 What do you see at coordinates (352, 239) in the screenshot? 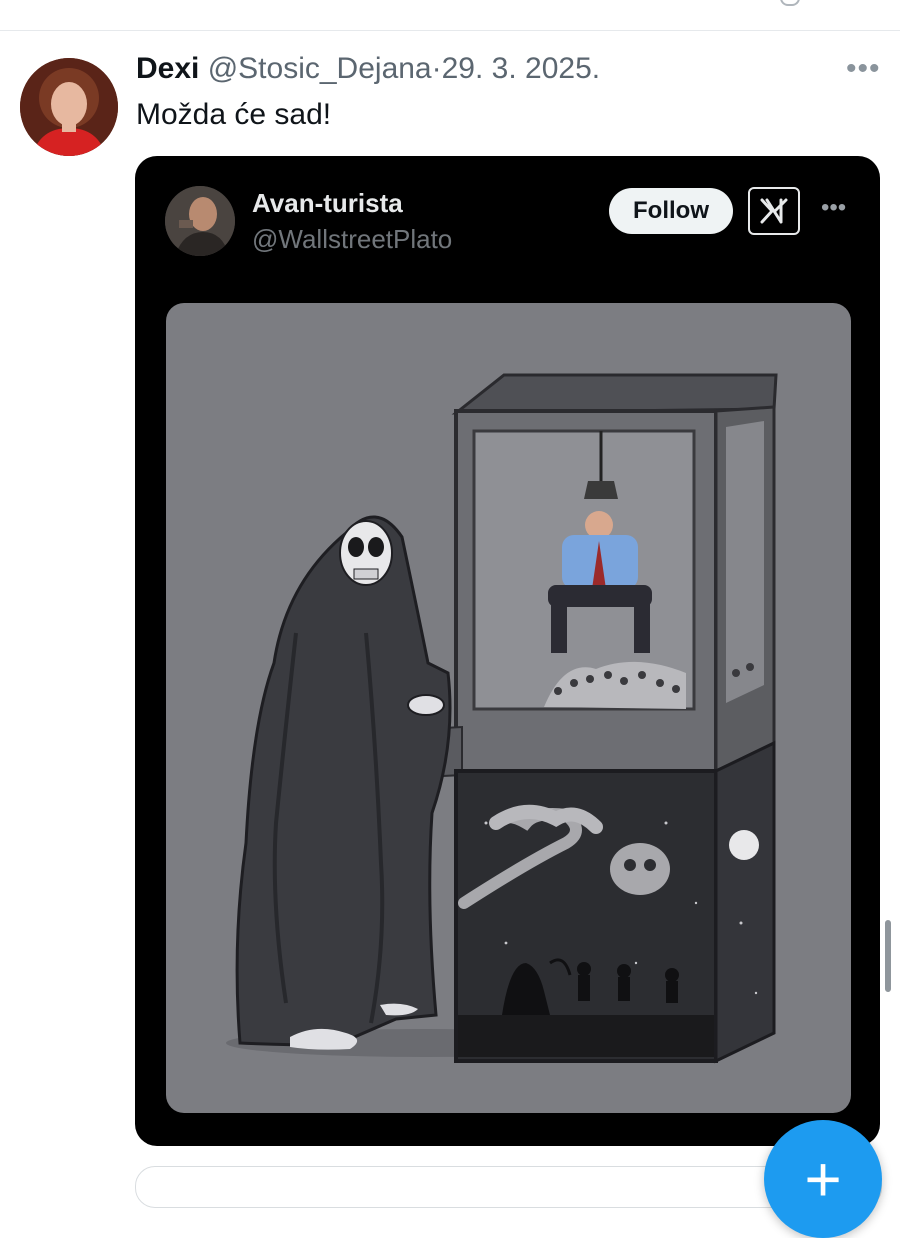
I see `embed-user-handle: @WallstreetPlato` at bounding box center [352, 239].